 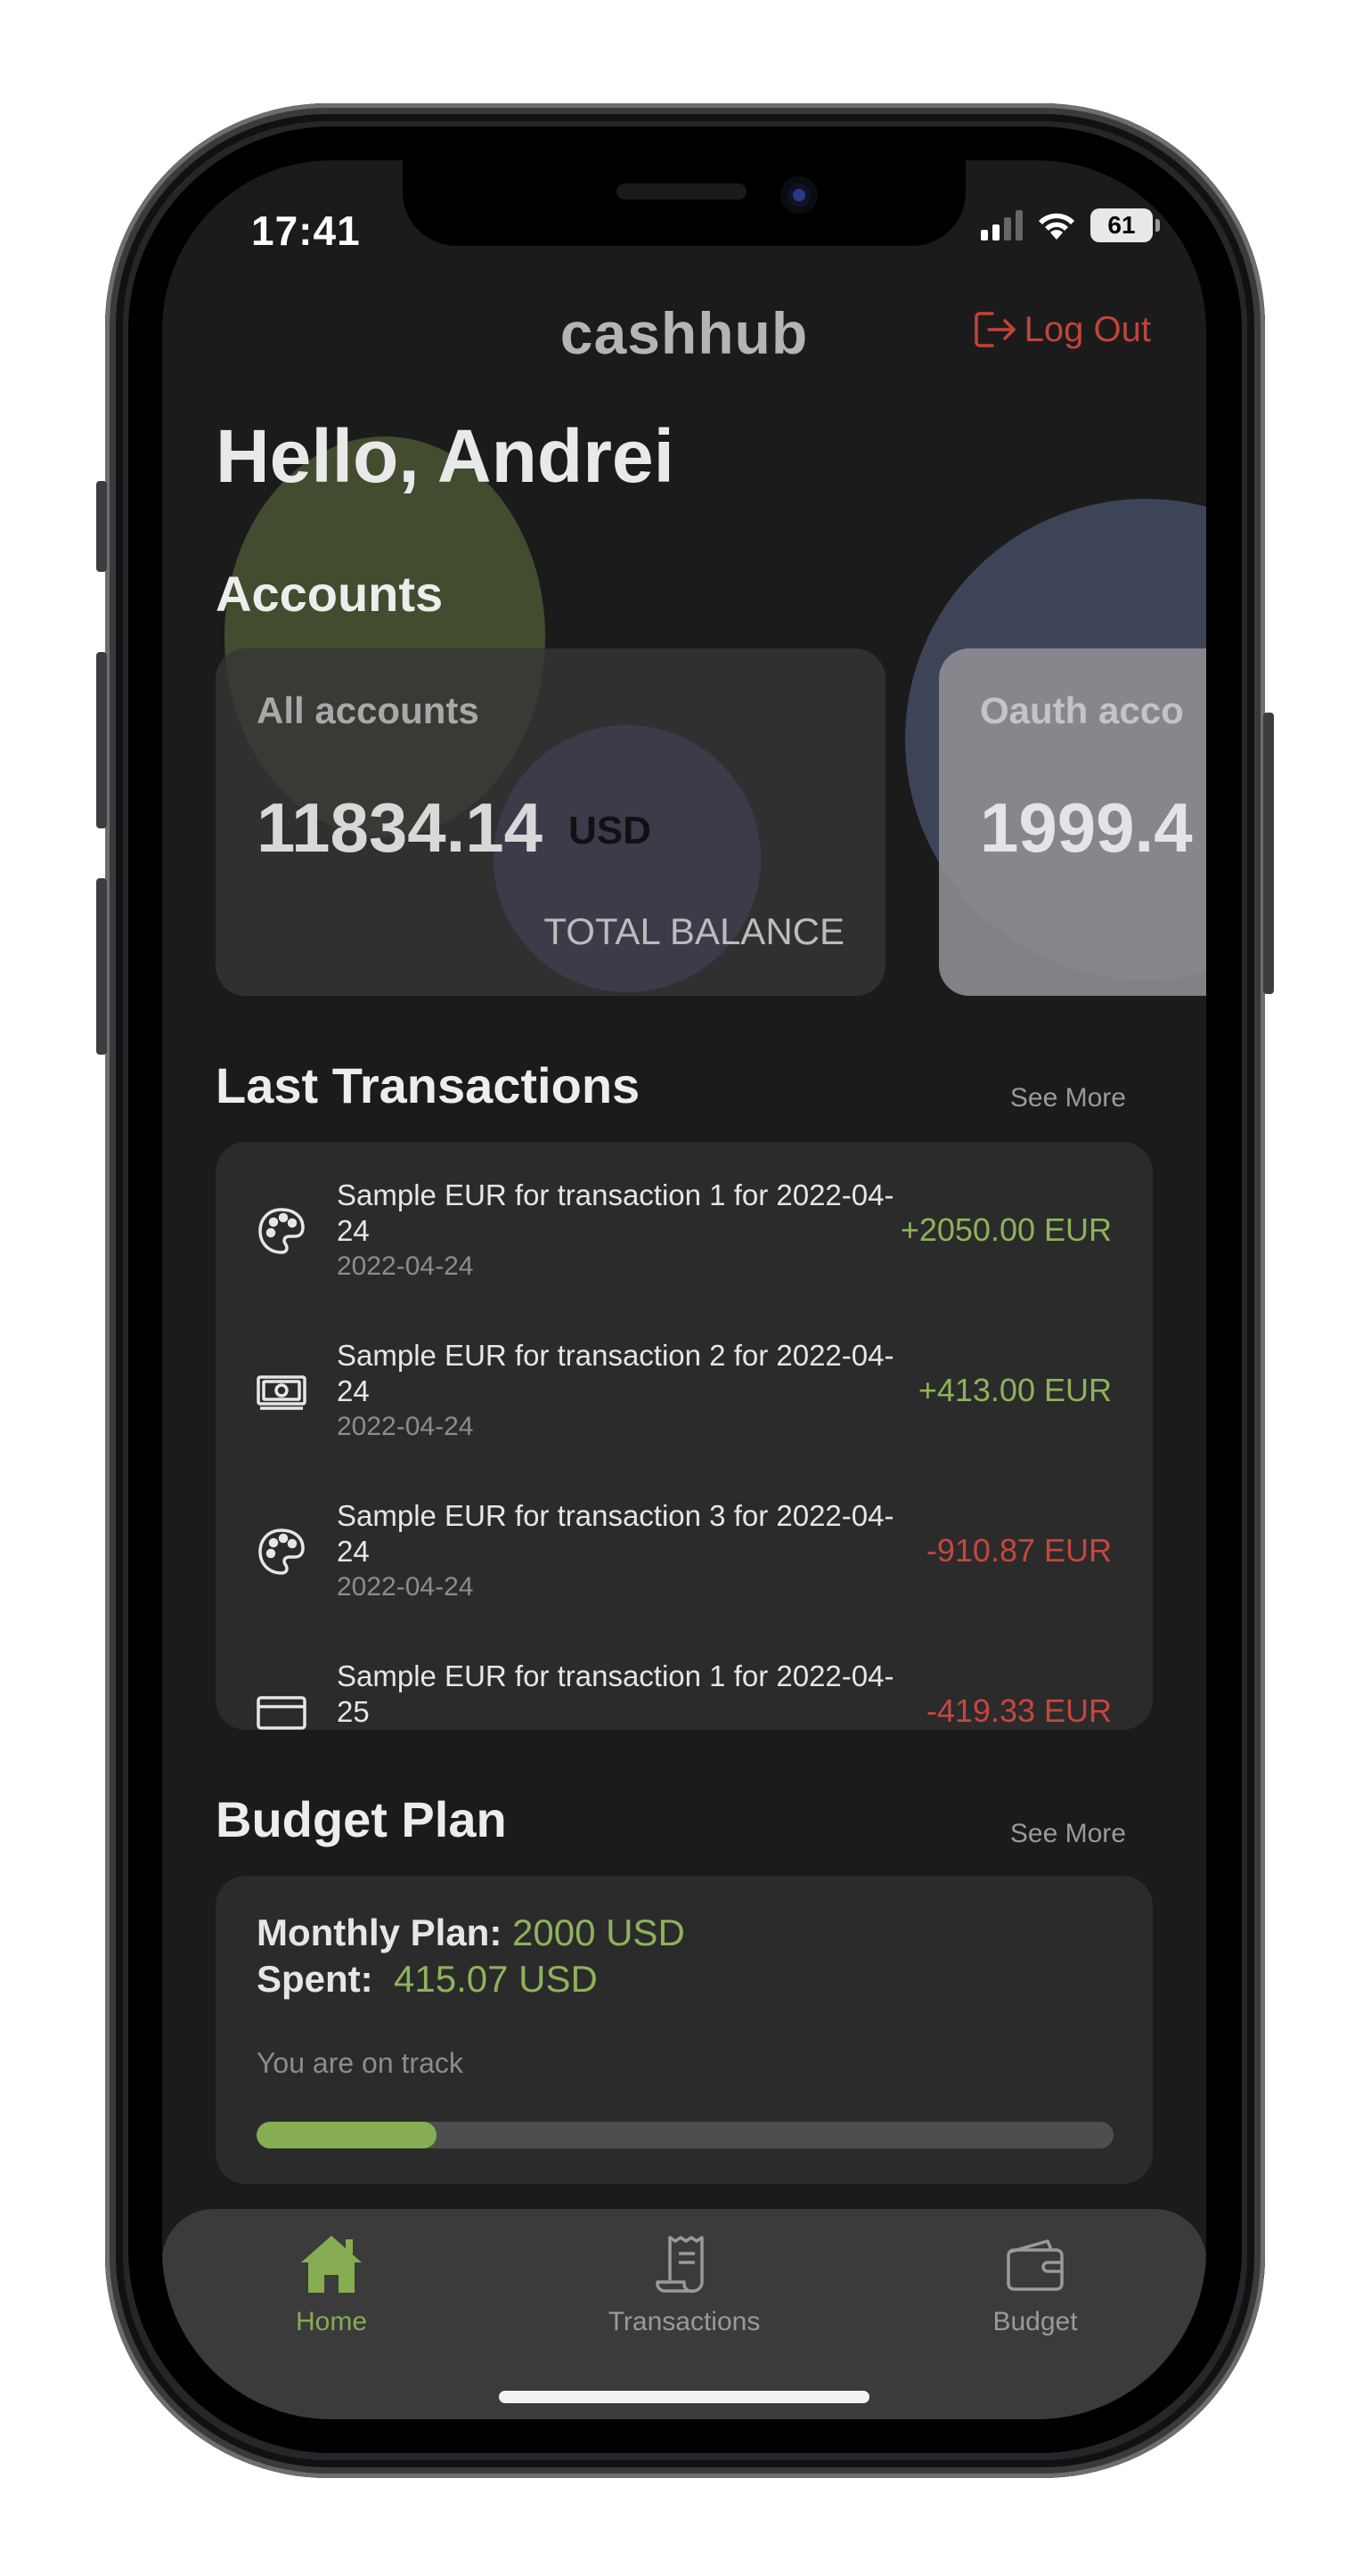 What do you see at coordinates (360, 2063) in the screenshot?
I see `budget-status: You are on track` at bounding box center [360, 2063].